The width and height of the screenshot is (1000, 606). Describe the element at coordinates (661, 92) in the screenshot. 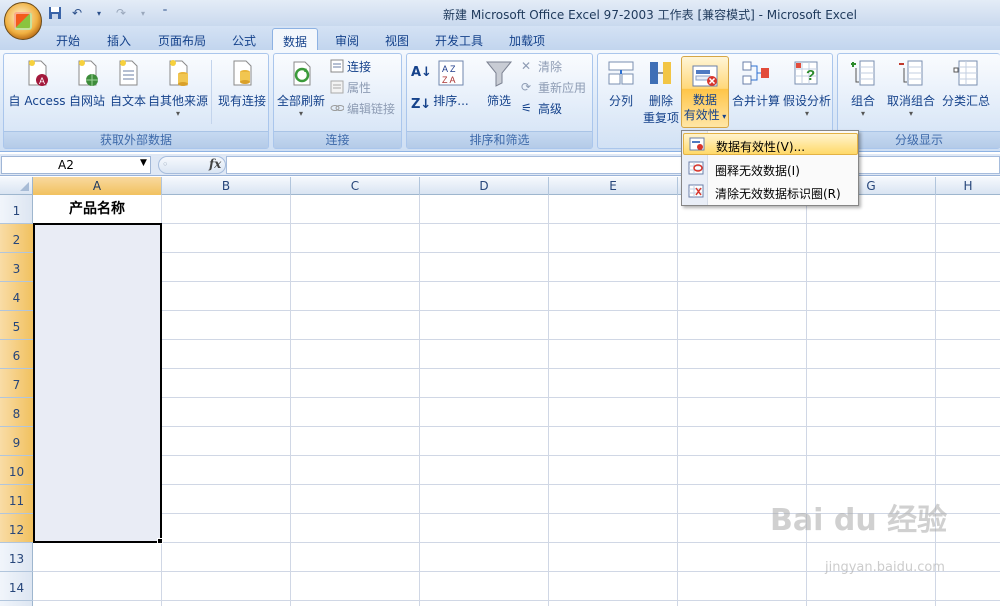

I see `remove-duplicates-button: 删除 重复项` at that location.